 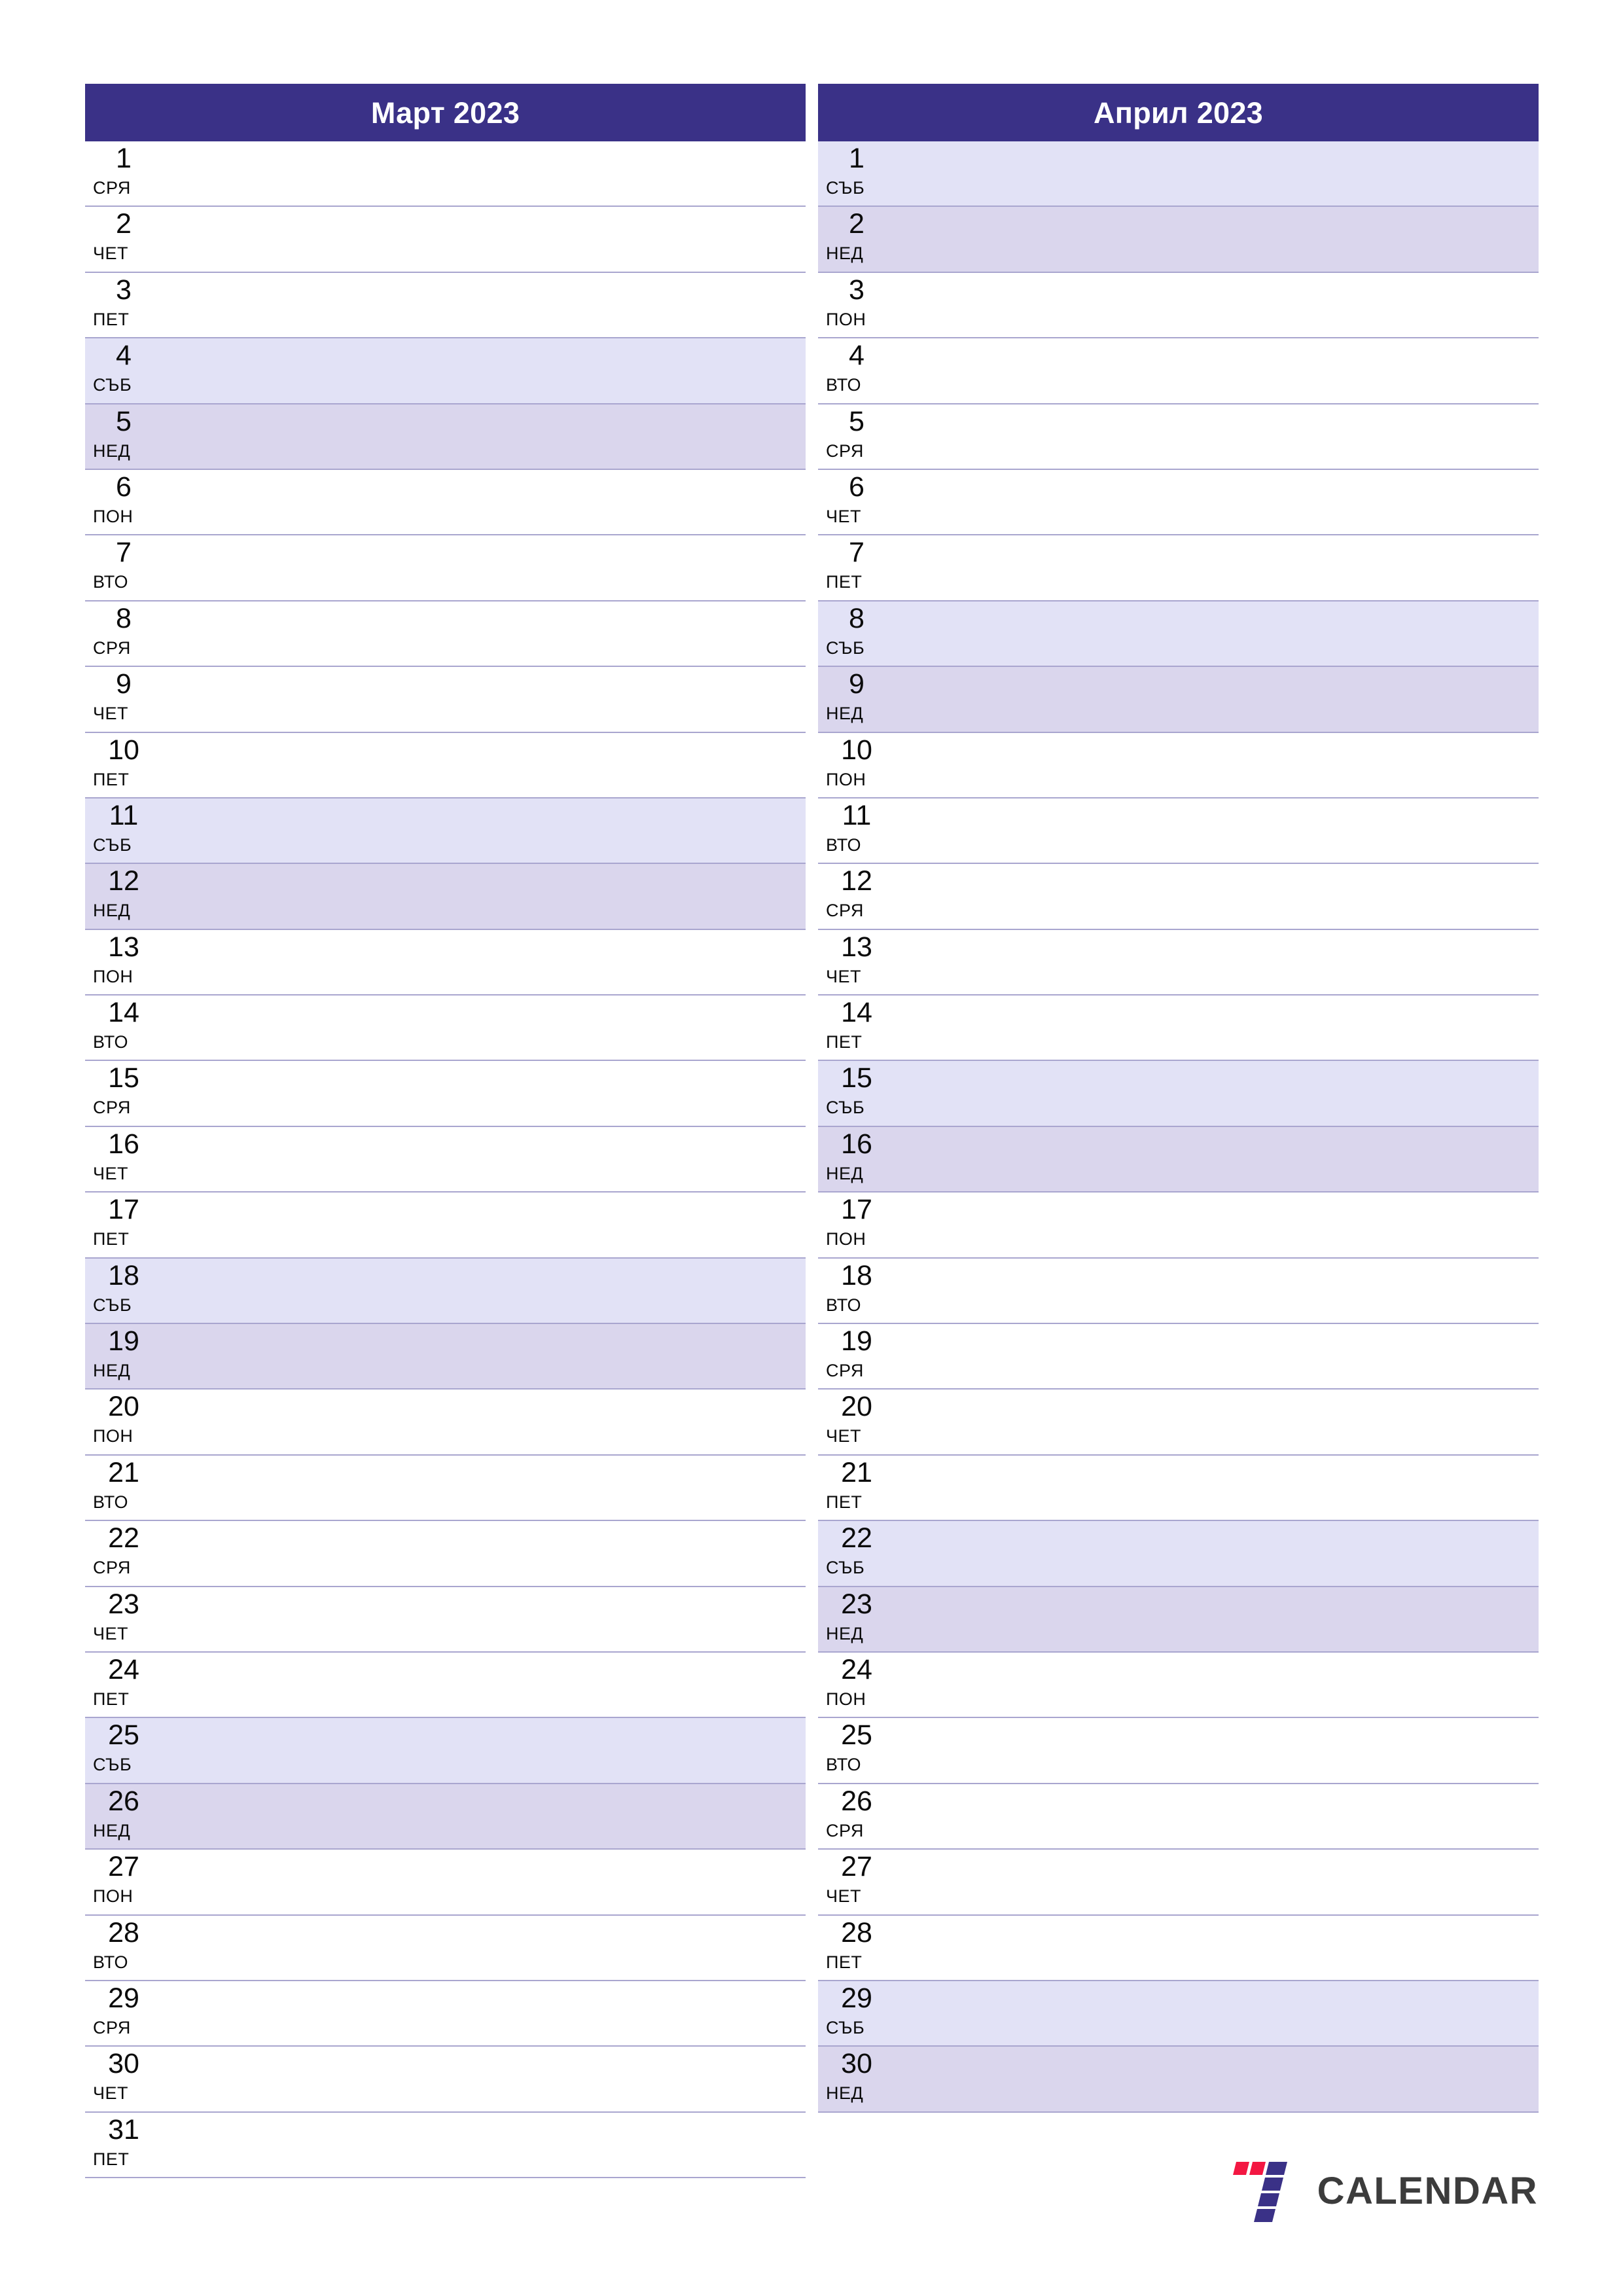 I want to click on day-weekday-abbr: СЪБ, so click(x=845, y=1568).